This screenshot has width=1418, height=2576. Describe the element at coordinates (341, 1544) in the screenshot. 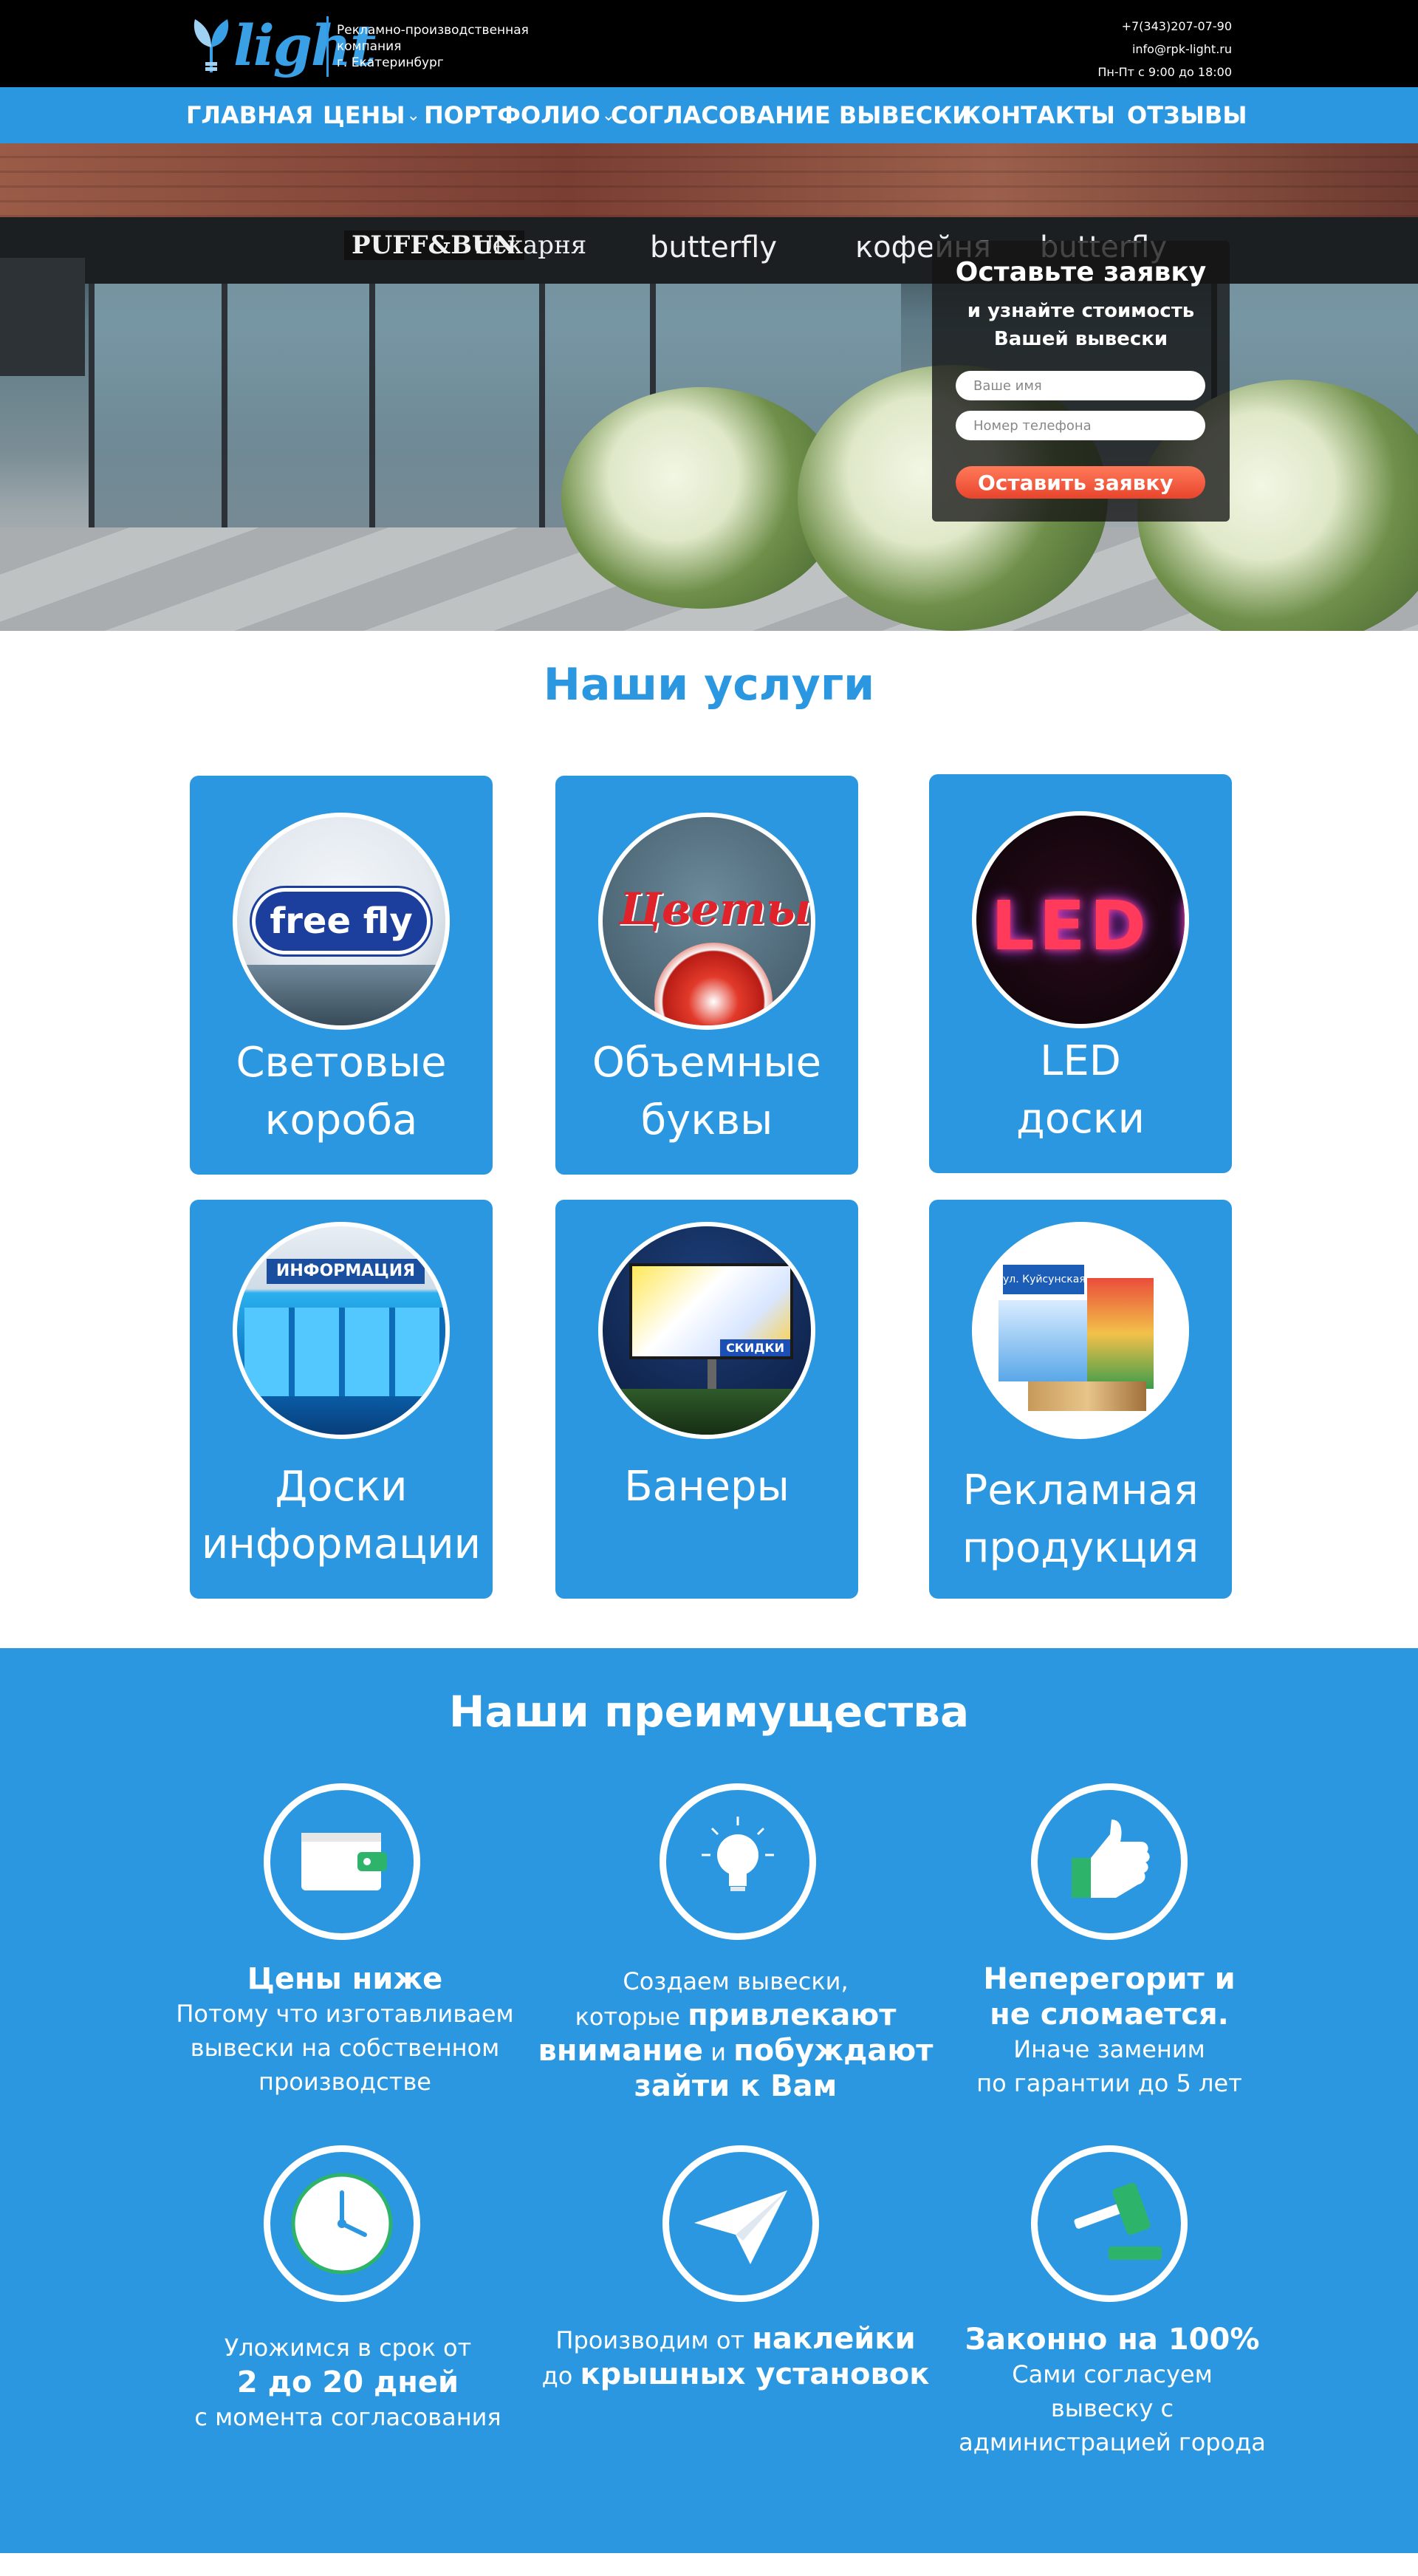

I see `service-label-line: информации` at that location.